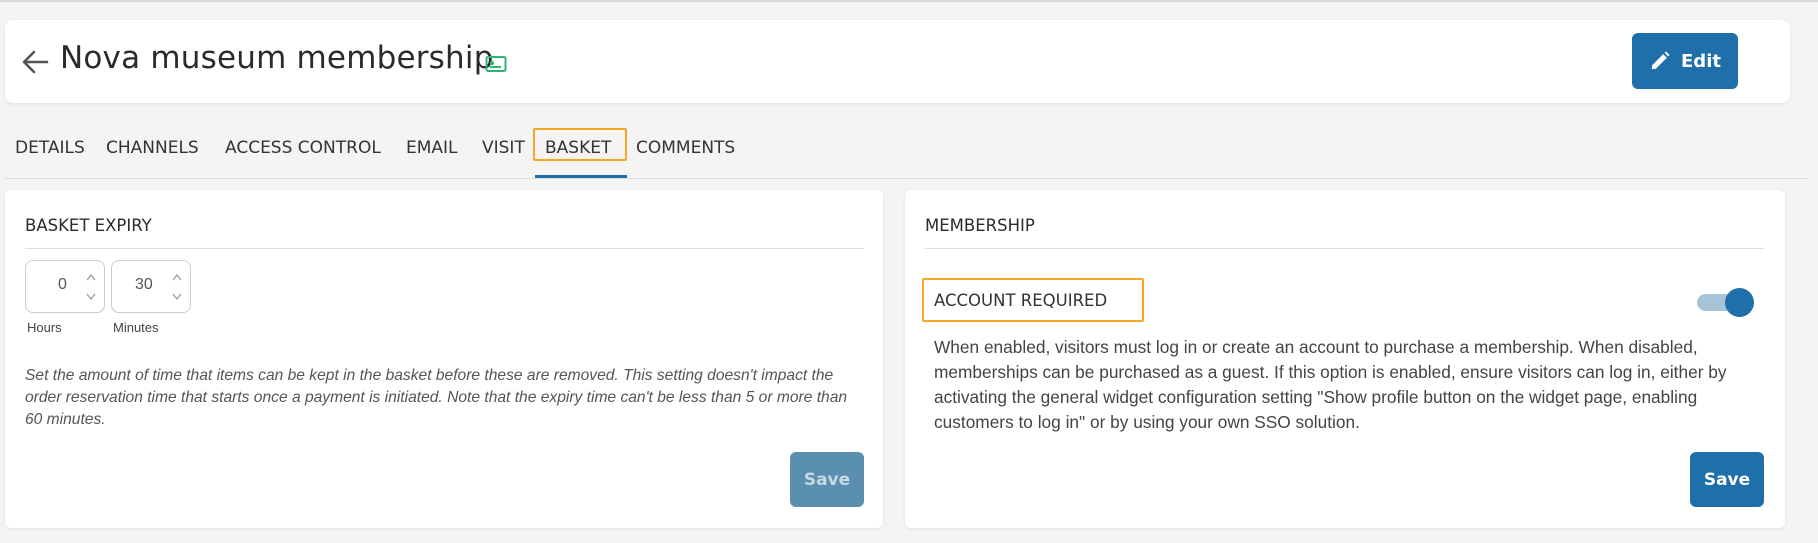  I want to click on basket-expiry-heading: BASKET EXPIRY, so click(88, 225).